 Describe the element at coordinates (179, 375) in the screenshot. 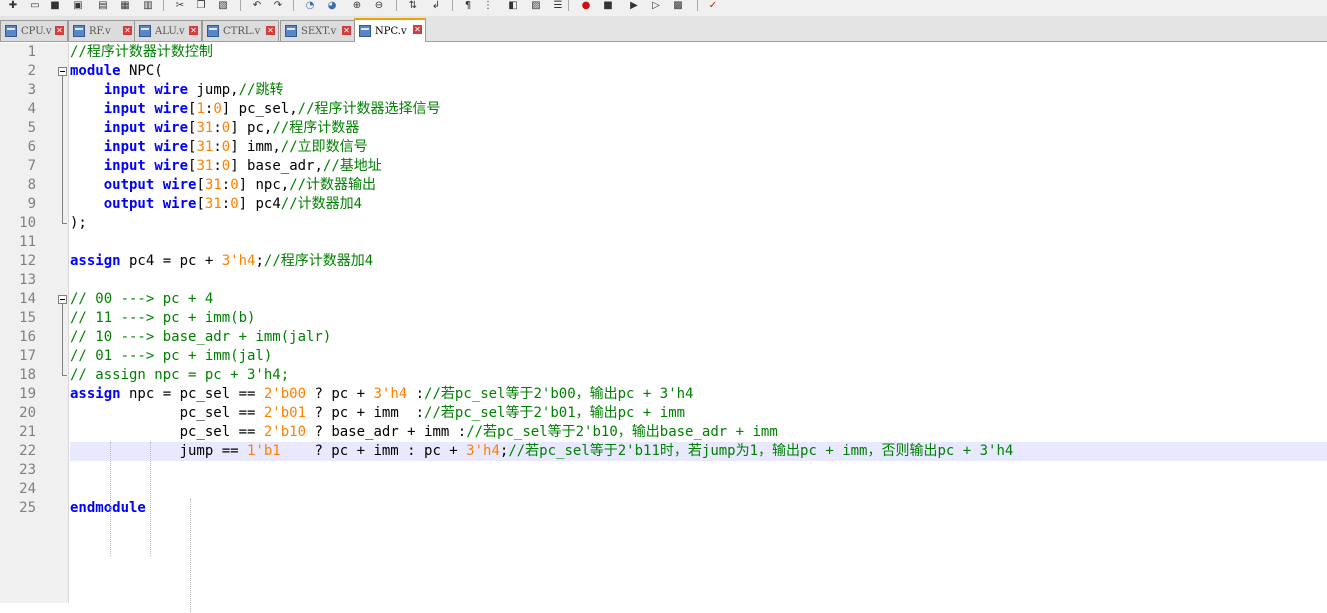

I see `code-line: // assign npc = pc + 3'h4;` at that location.